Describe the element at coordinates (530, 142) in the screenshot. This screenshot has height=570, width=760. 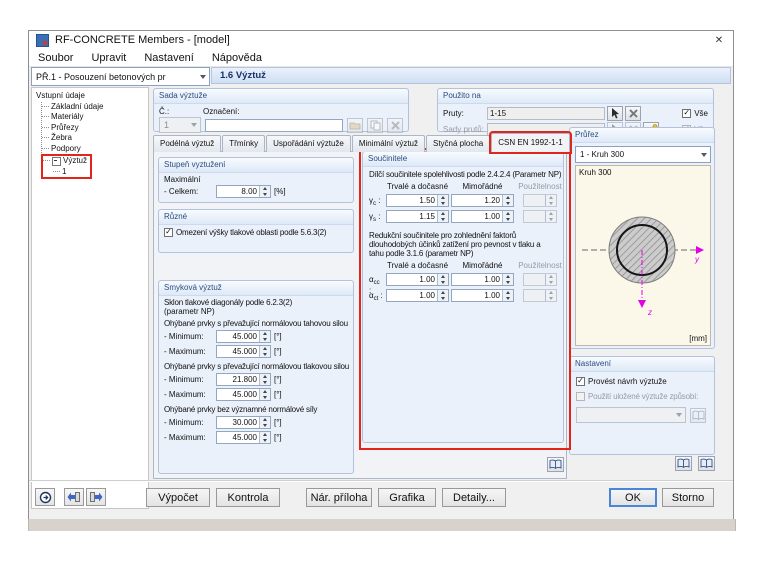
I see `tab-csn-en-1992-1-1: CSN EN 1992-1-1` at that location.